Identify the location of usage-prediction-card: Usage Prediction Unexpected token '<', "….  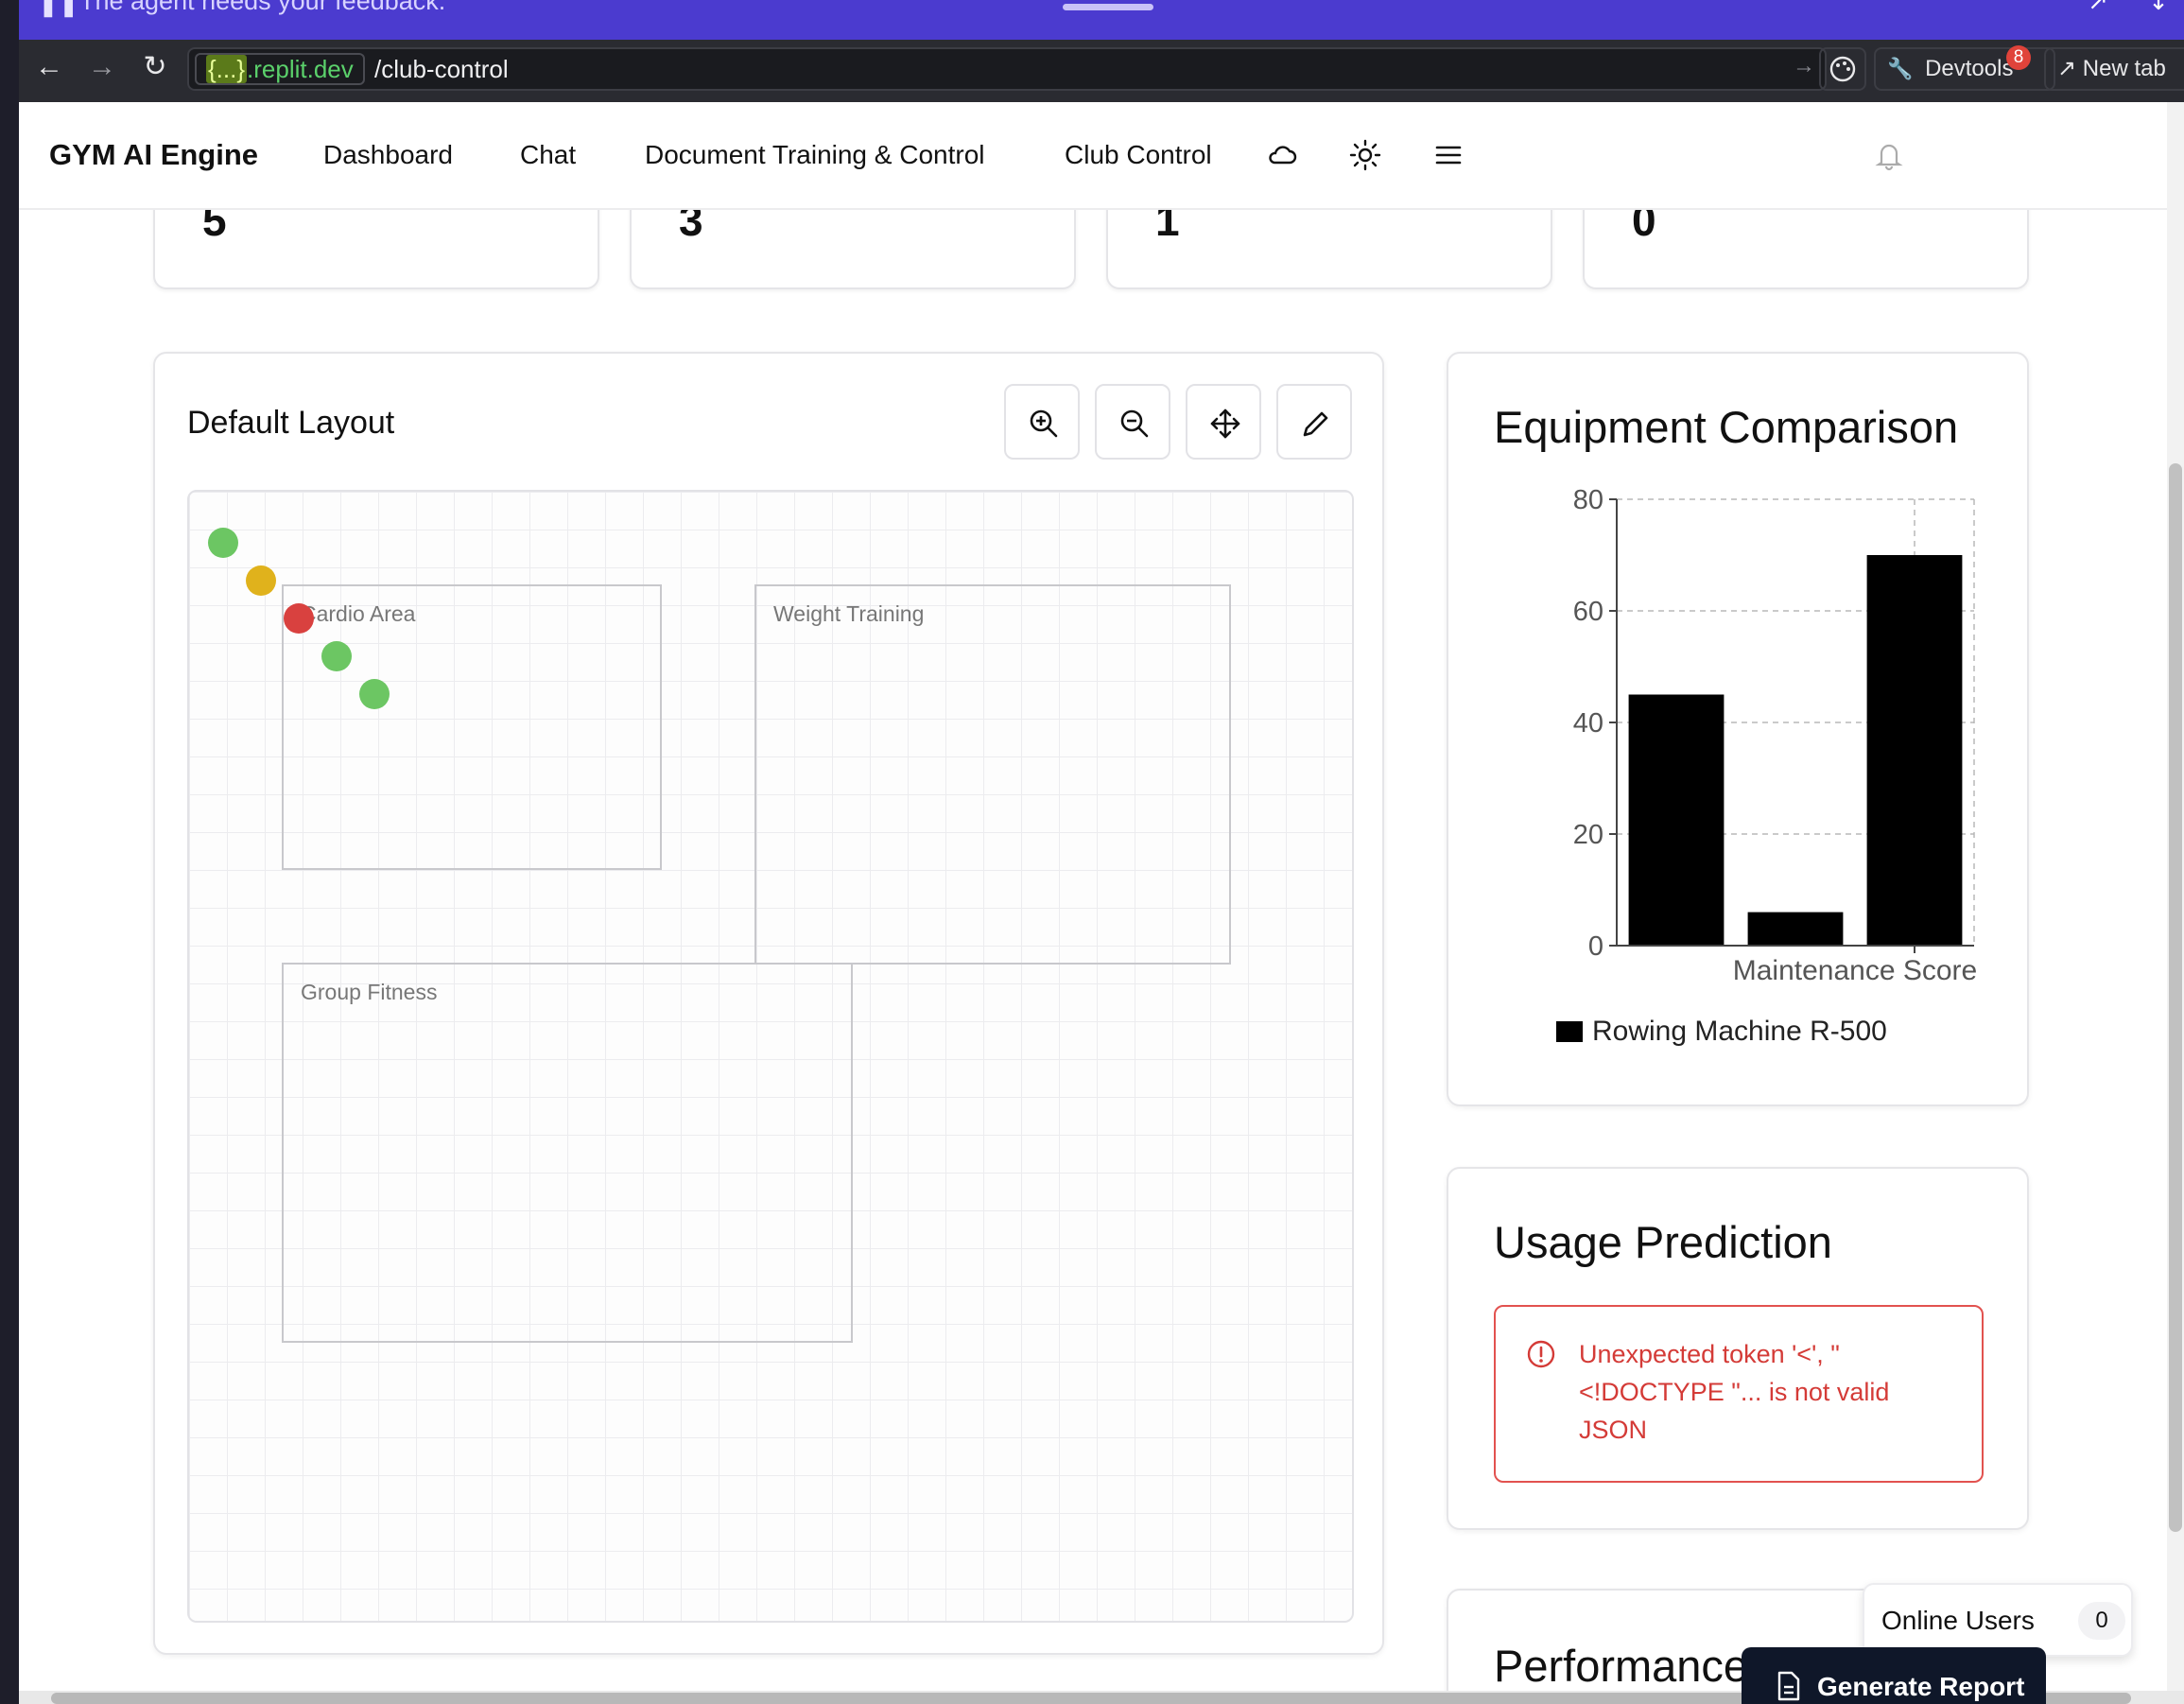
(1738, 1349).